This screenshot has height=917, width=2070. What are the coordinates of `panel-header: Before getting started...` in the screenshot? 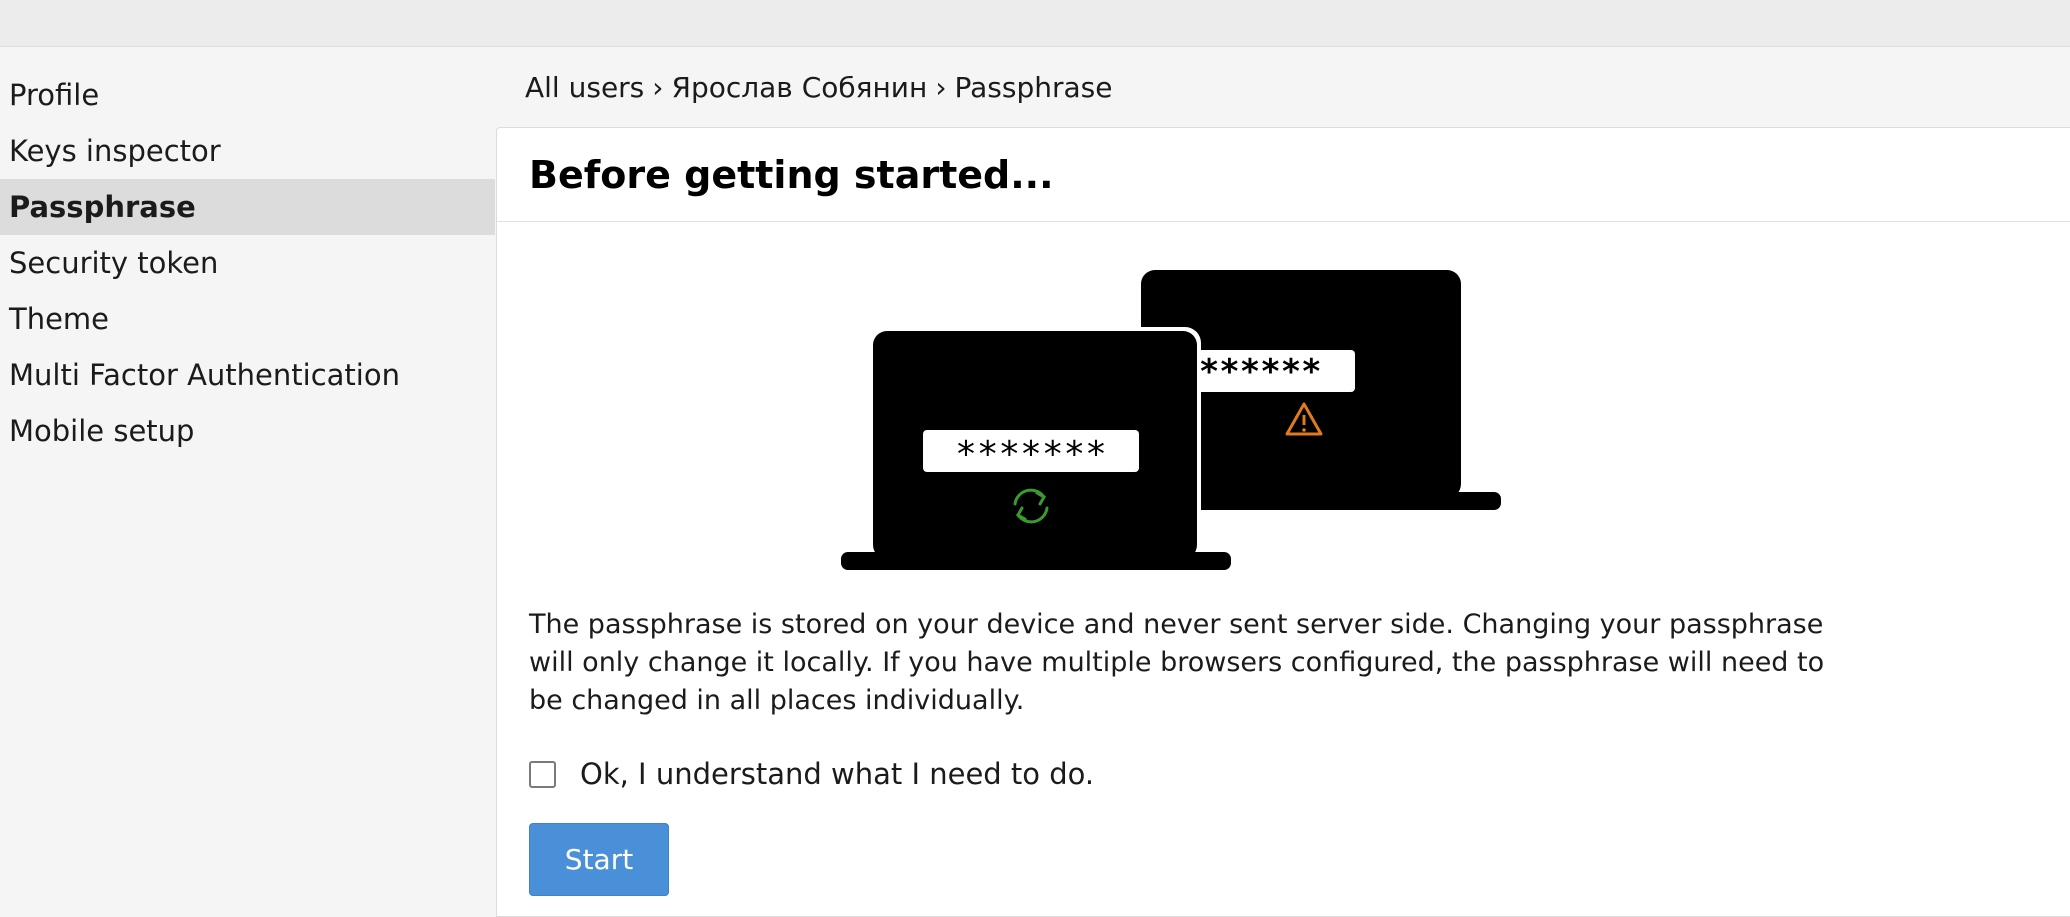 It's located at (1283, 175).